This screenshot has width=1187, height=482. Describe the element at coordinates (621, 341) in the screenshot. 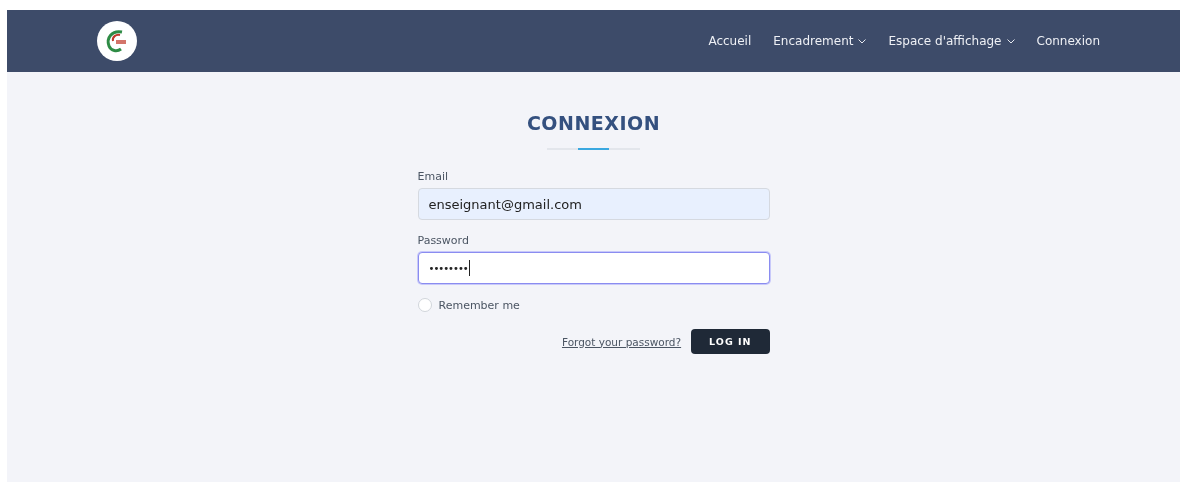

I see `forgot-password-link: Forgot your password?` at that location.